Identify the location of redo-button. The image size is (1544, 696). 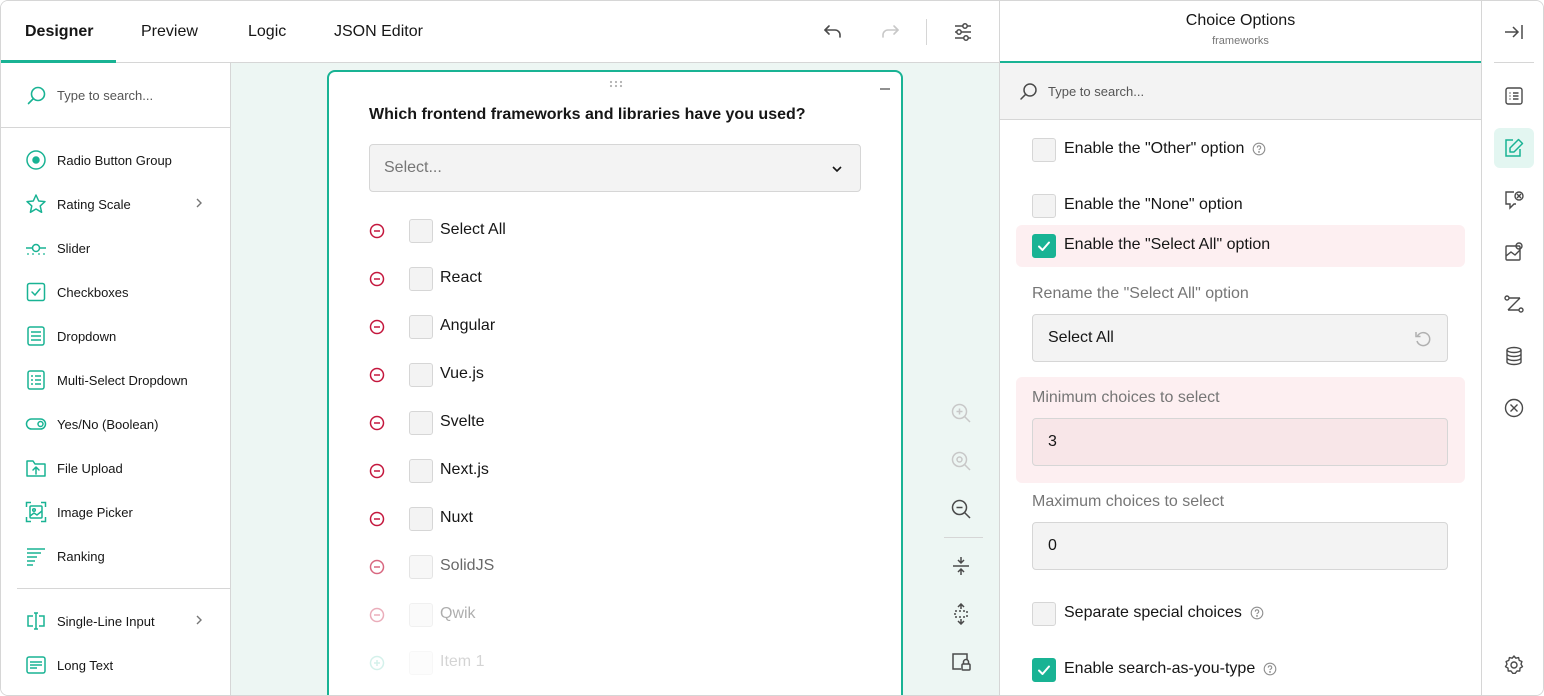
(890, 32).